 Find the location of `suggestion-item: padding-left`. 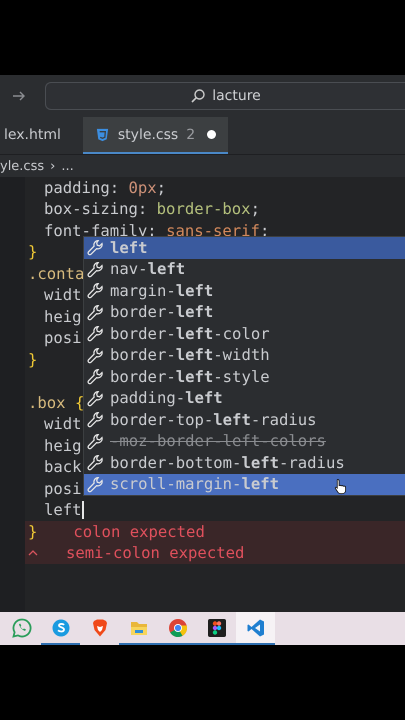

suggestion-item: padding-left is located at coordinates (244, 398).